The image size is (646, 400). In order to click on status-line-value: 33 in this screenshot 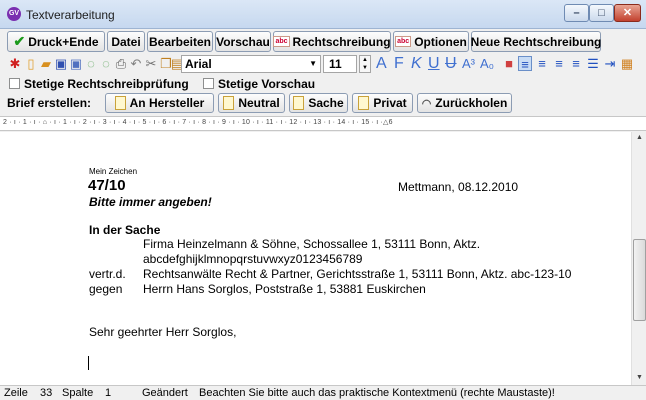, I will do `click(46, 393)`.